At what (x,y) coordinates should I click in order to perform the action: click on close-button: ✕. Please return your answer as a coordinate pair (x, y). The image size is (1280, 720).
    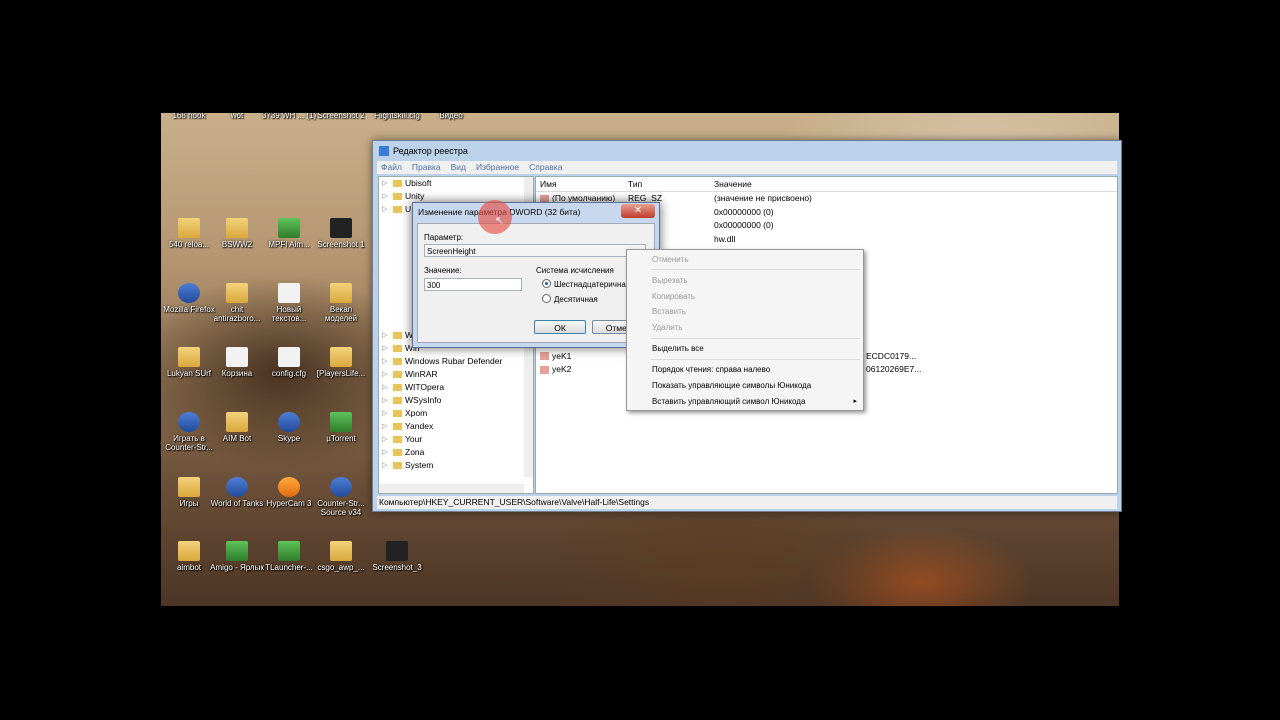
    Looking at the image, I should click on (638, 211).